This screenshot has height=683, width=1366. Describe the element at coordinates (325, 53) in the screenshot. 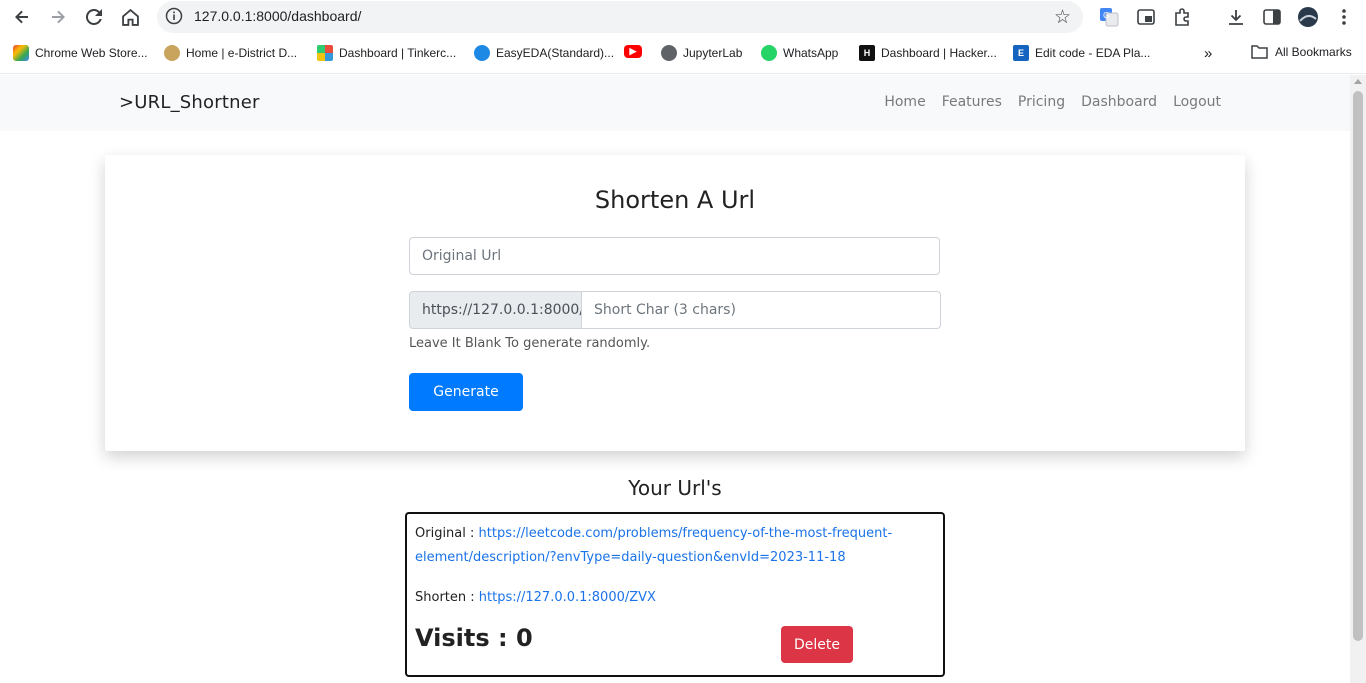

I see `tinkercad-icon` at that location.